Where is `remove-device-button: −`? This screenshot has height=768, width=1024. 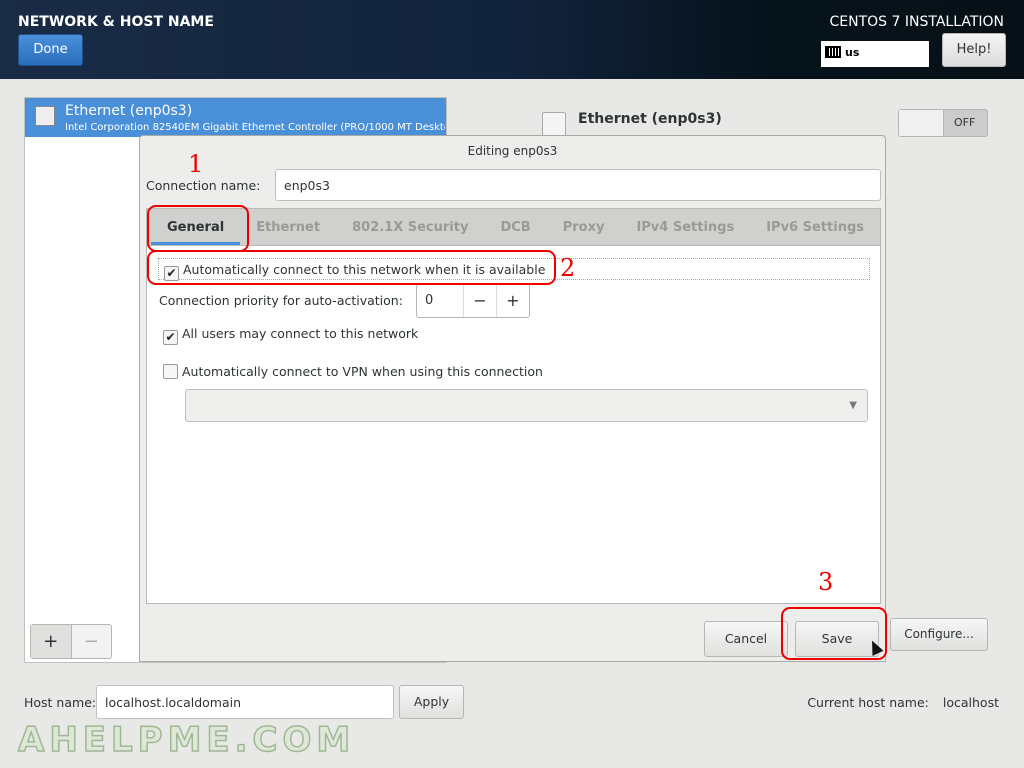
remove-device-button: − is located at coordinates (92, 641).